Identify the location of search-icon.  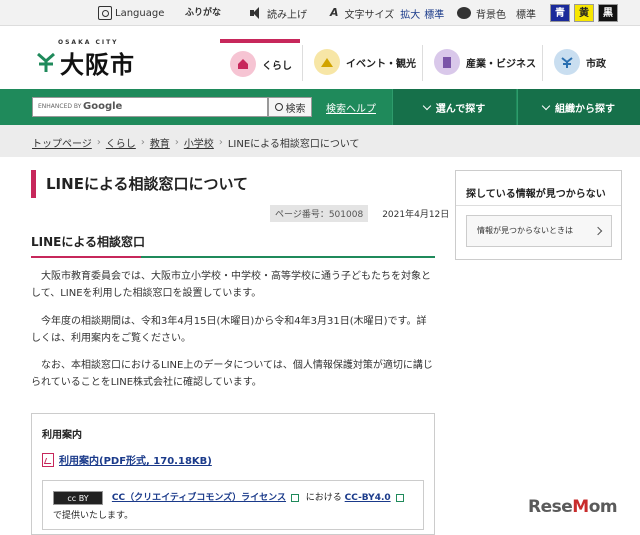
(278, 107).